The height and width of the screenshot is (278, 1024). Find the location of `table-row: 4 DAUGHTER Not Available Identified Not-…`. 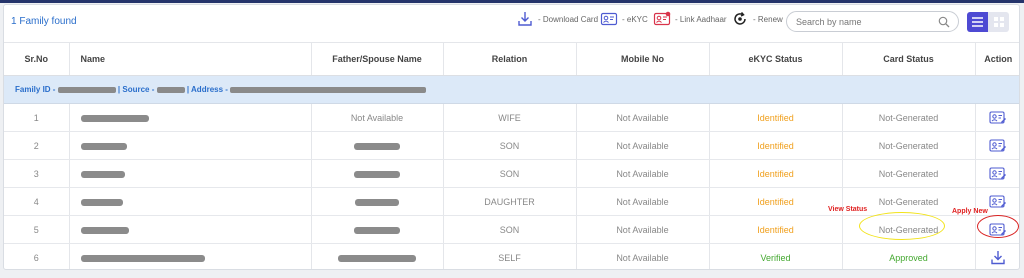

table-row: 4 DAUGHTER Not Available Identified Not-… is located at coordinates (511, 201).